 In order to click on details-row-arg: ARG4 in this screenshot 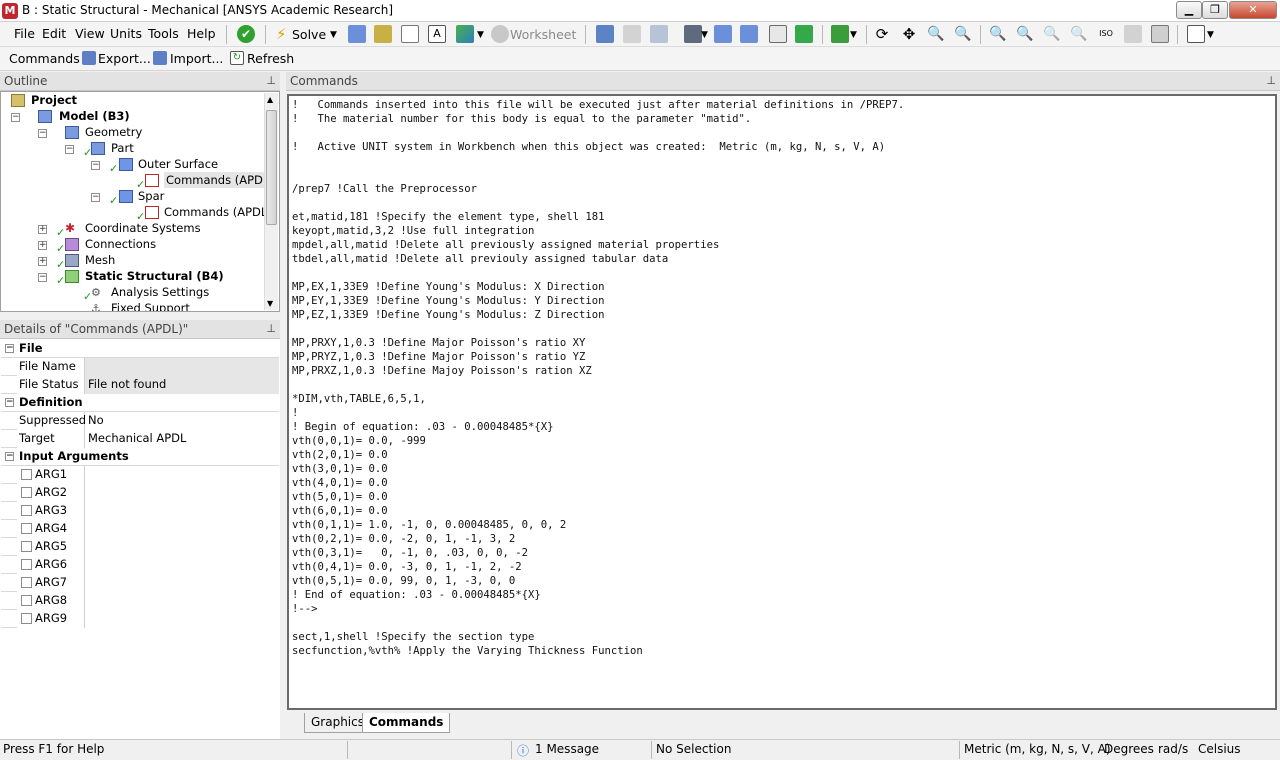, I will do `click(140, 529)`.